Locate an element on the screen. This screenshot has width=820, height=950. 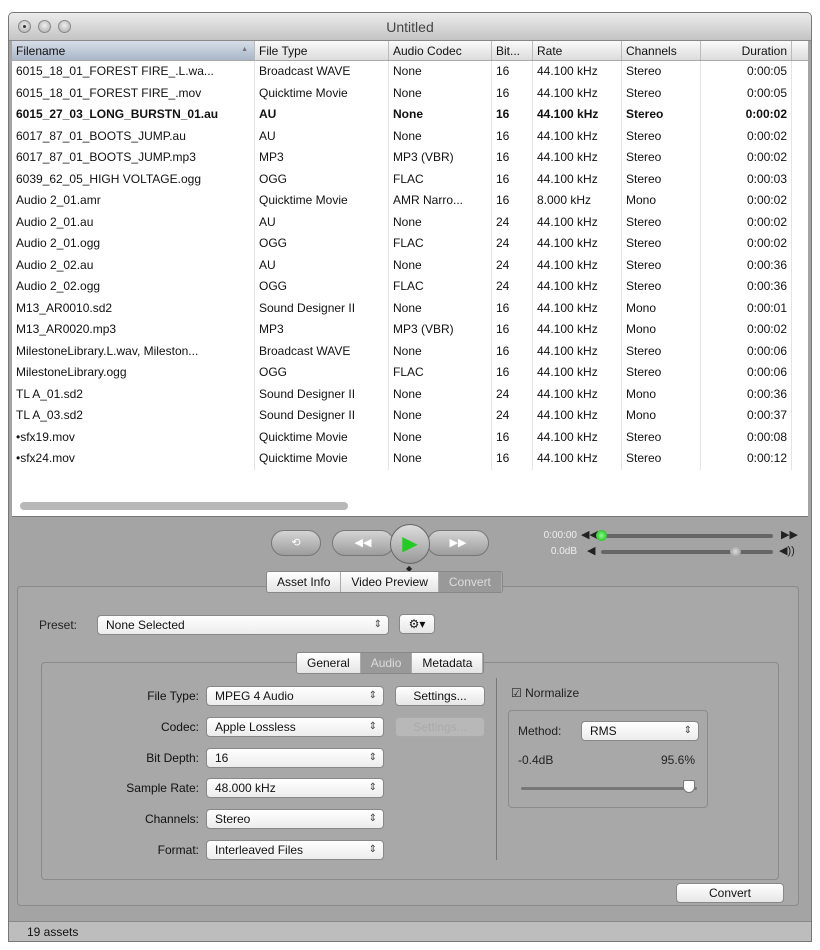
table-cell: OGG is located at coordinates (322, 373).